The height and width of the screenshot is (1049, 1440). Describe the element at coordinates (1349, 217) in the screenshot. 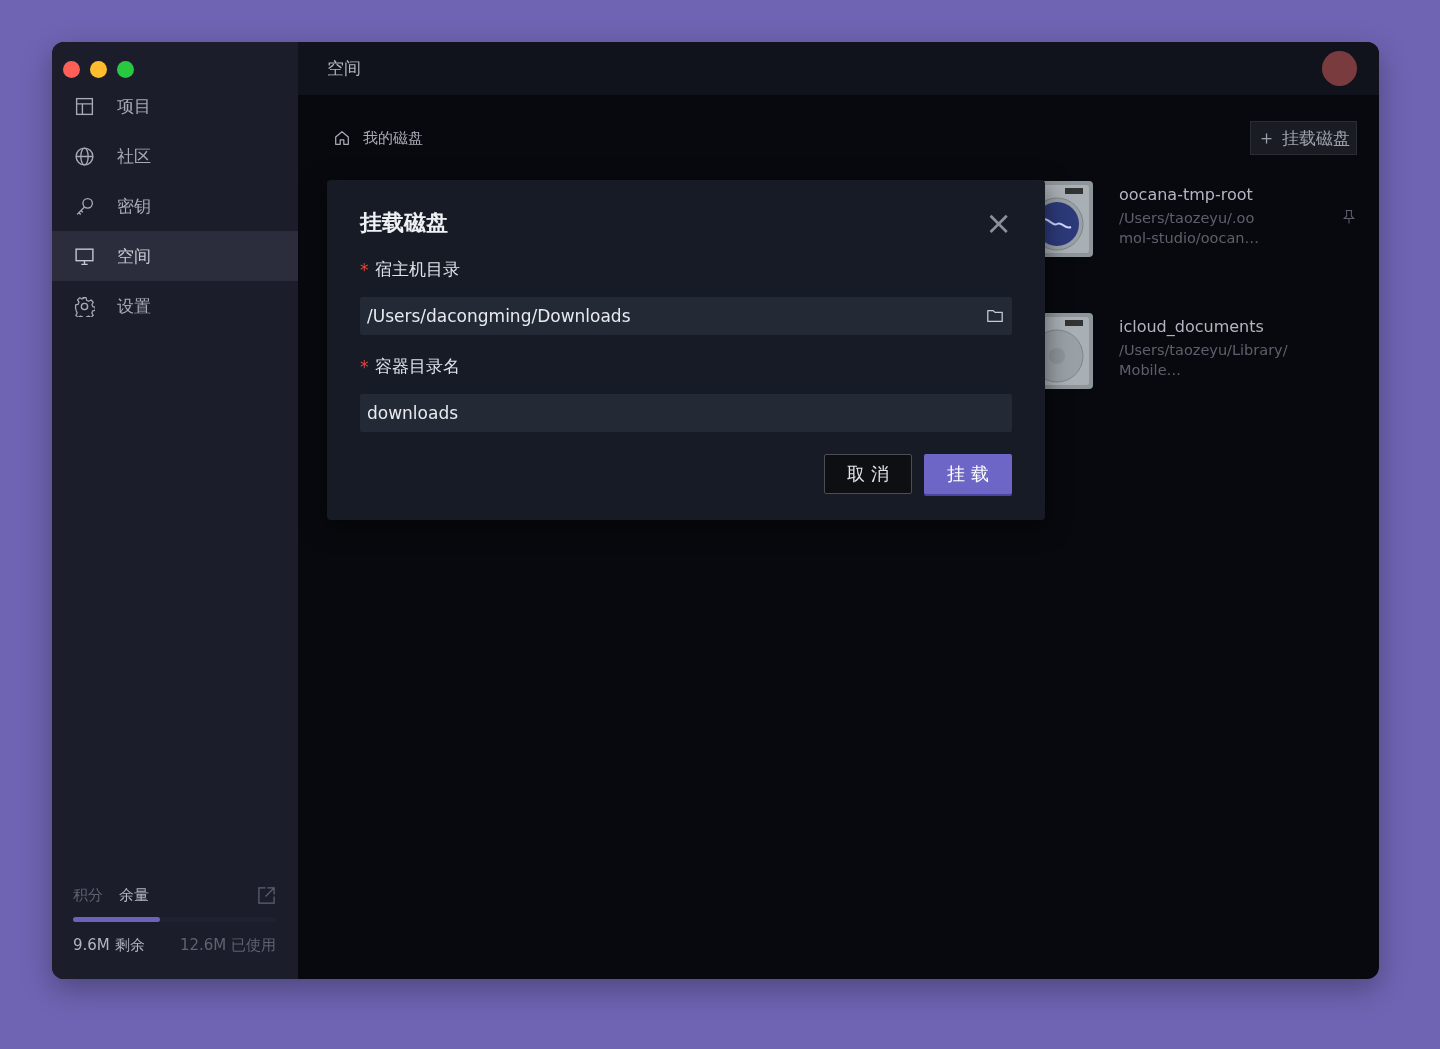

I see `pin-icon` at that location.